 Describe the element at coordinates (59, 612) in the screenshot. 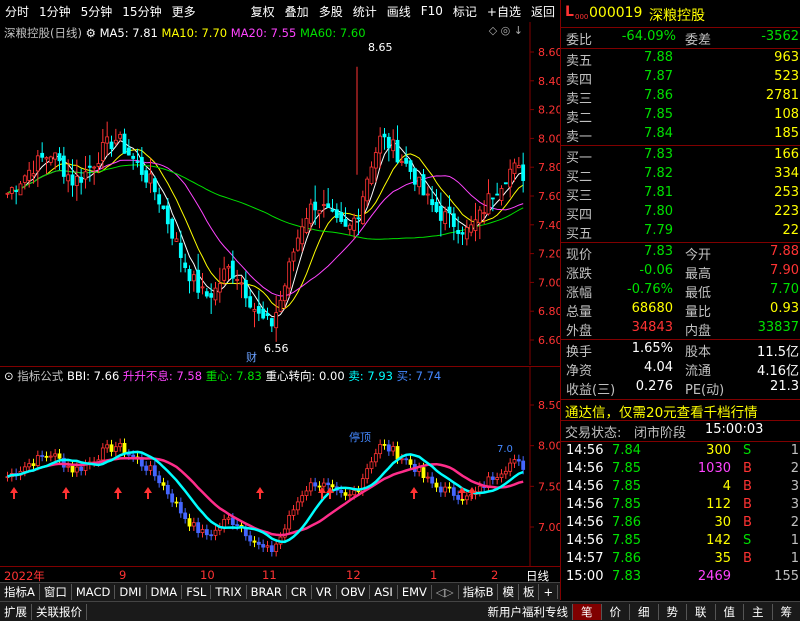

I see `tab-related: 关联报价` at that location.